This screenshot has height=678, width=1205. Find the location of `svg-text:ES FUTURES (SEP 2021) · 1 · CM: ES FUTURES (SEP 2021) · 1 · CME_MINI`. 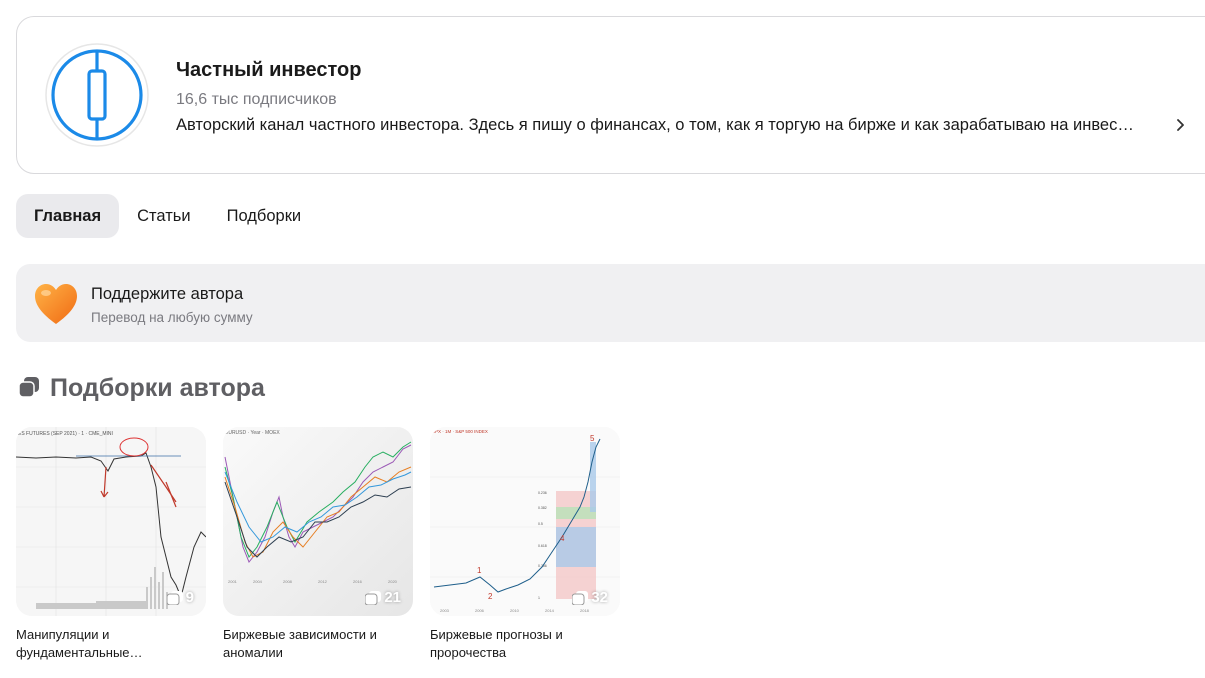

svg-text:ES FUTURES (SEP 2021) · 1 · CM: ES FUTURES (SEP 2021) · 1 · CME_MINI is located at coordinates (65, 434).